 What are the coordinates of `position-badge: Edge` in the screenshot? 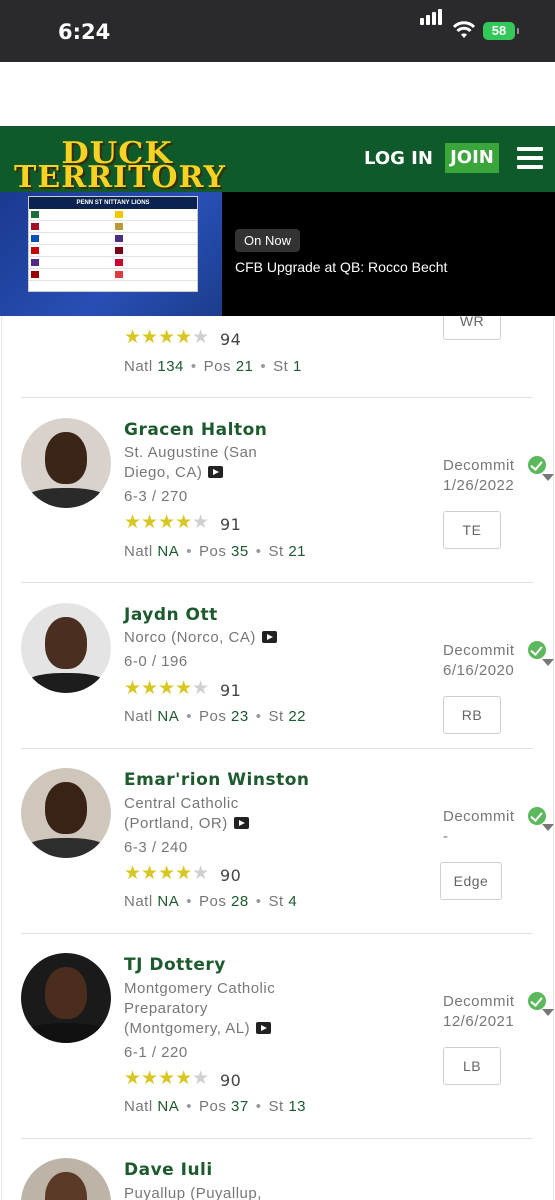 It's located at (471, 881).